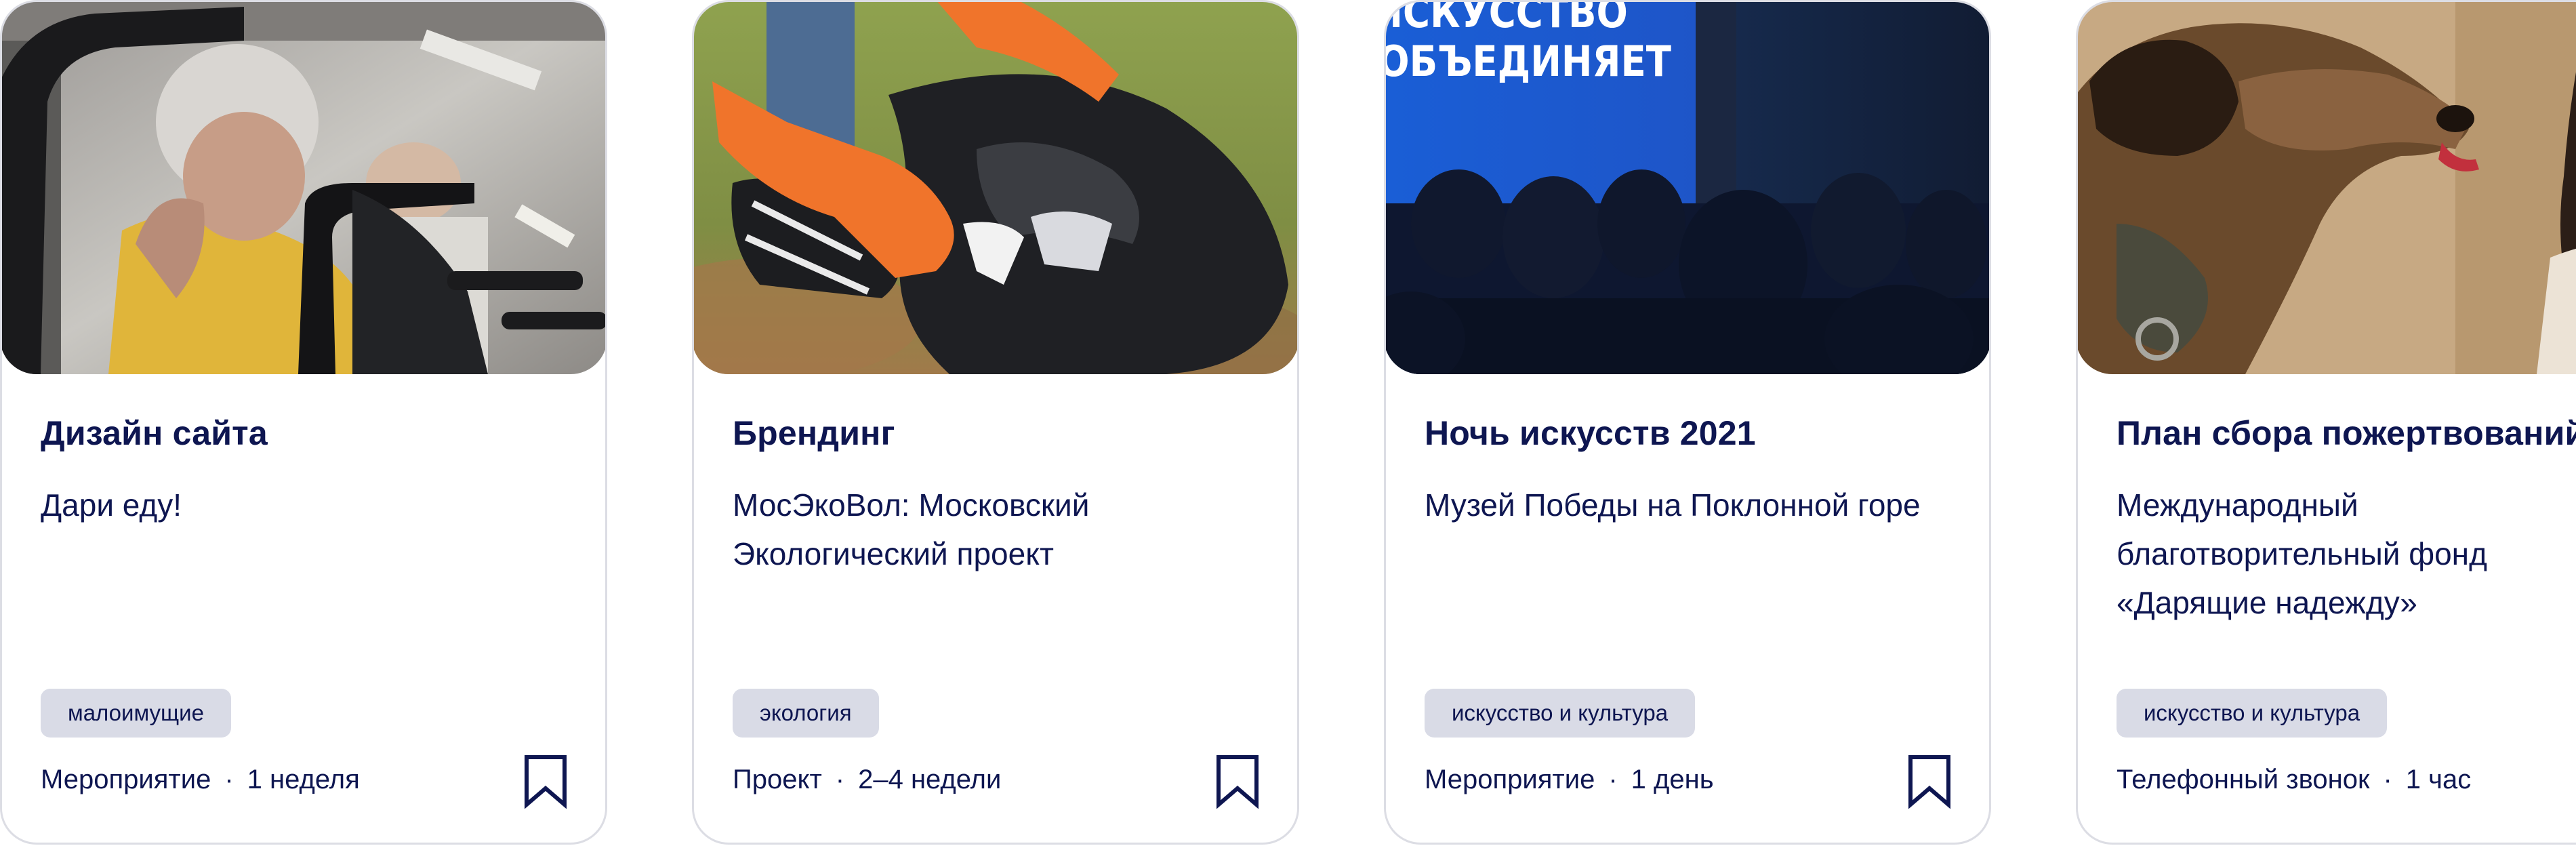 This screenshot has height=848, width=2576. I want to click on photo-screen-text-1: ИСКУССТВО, so click(1506, 18).